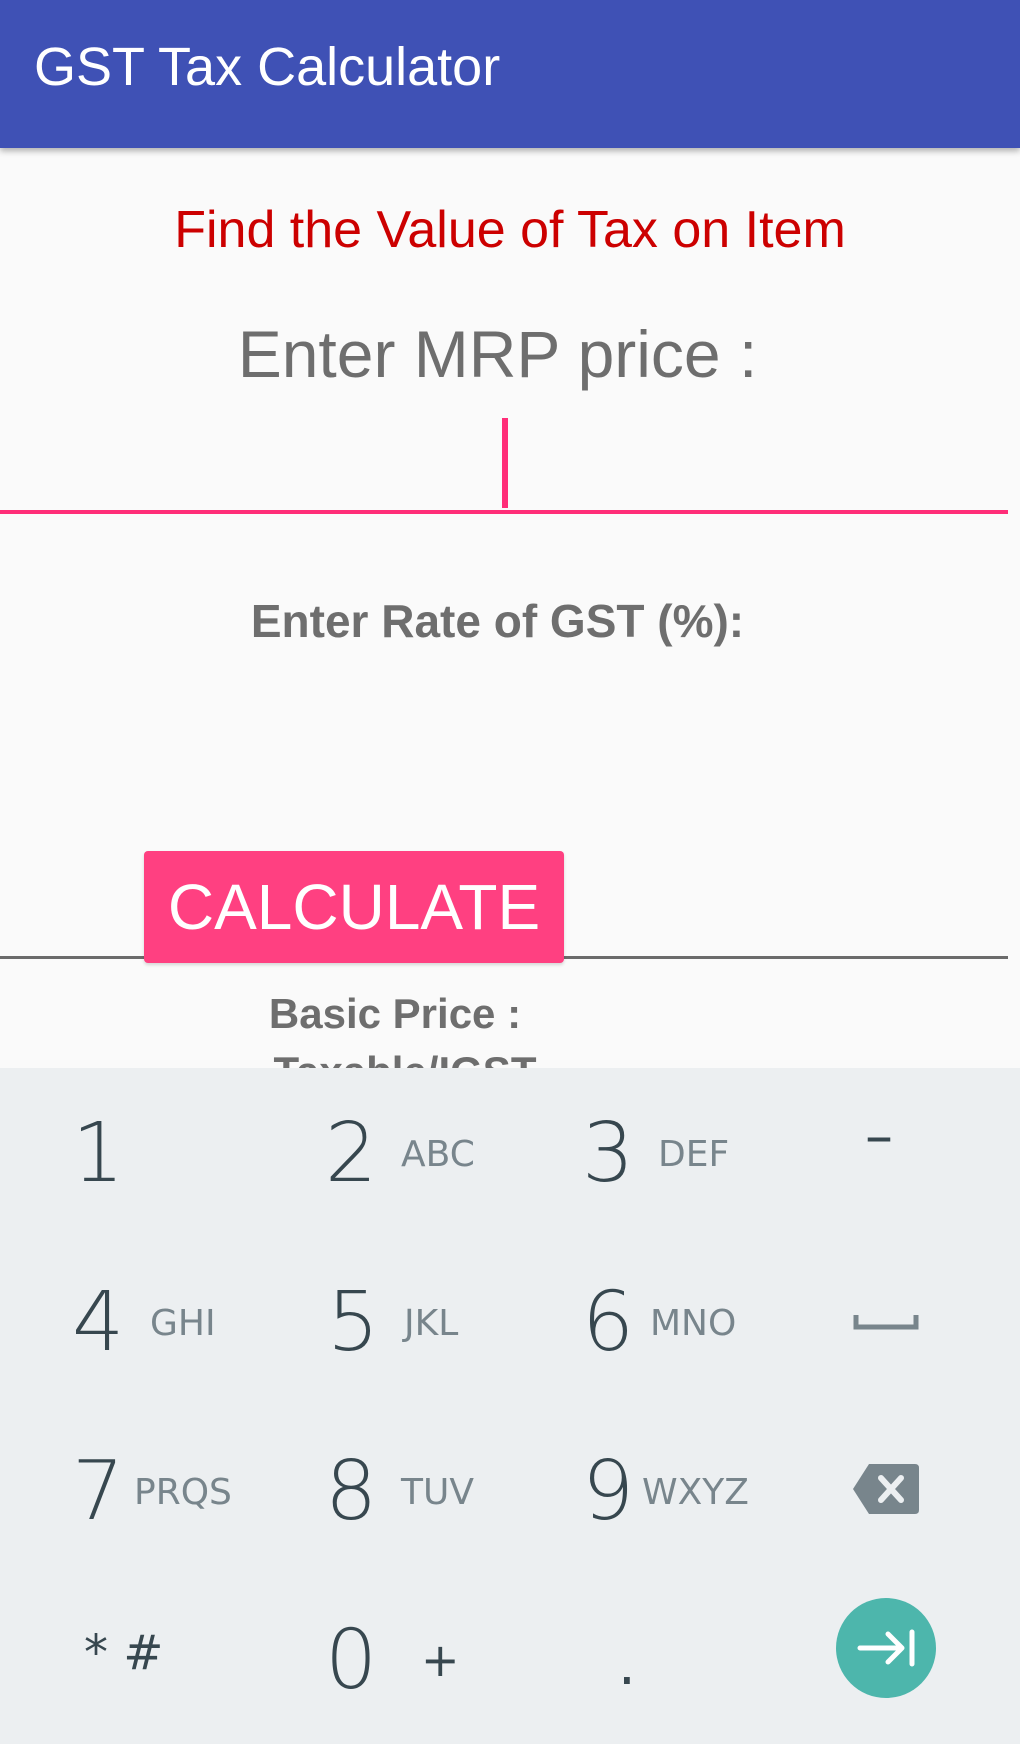 Image resolution: width=1020 pixels, height=1744 pixels. What do you see at coordinates (382, 1490) in the screenshot?
I see `key-8: 8 TUV` at bounding box center [382, 1490].